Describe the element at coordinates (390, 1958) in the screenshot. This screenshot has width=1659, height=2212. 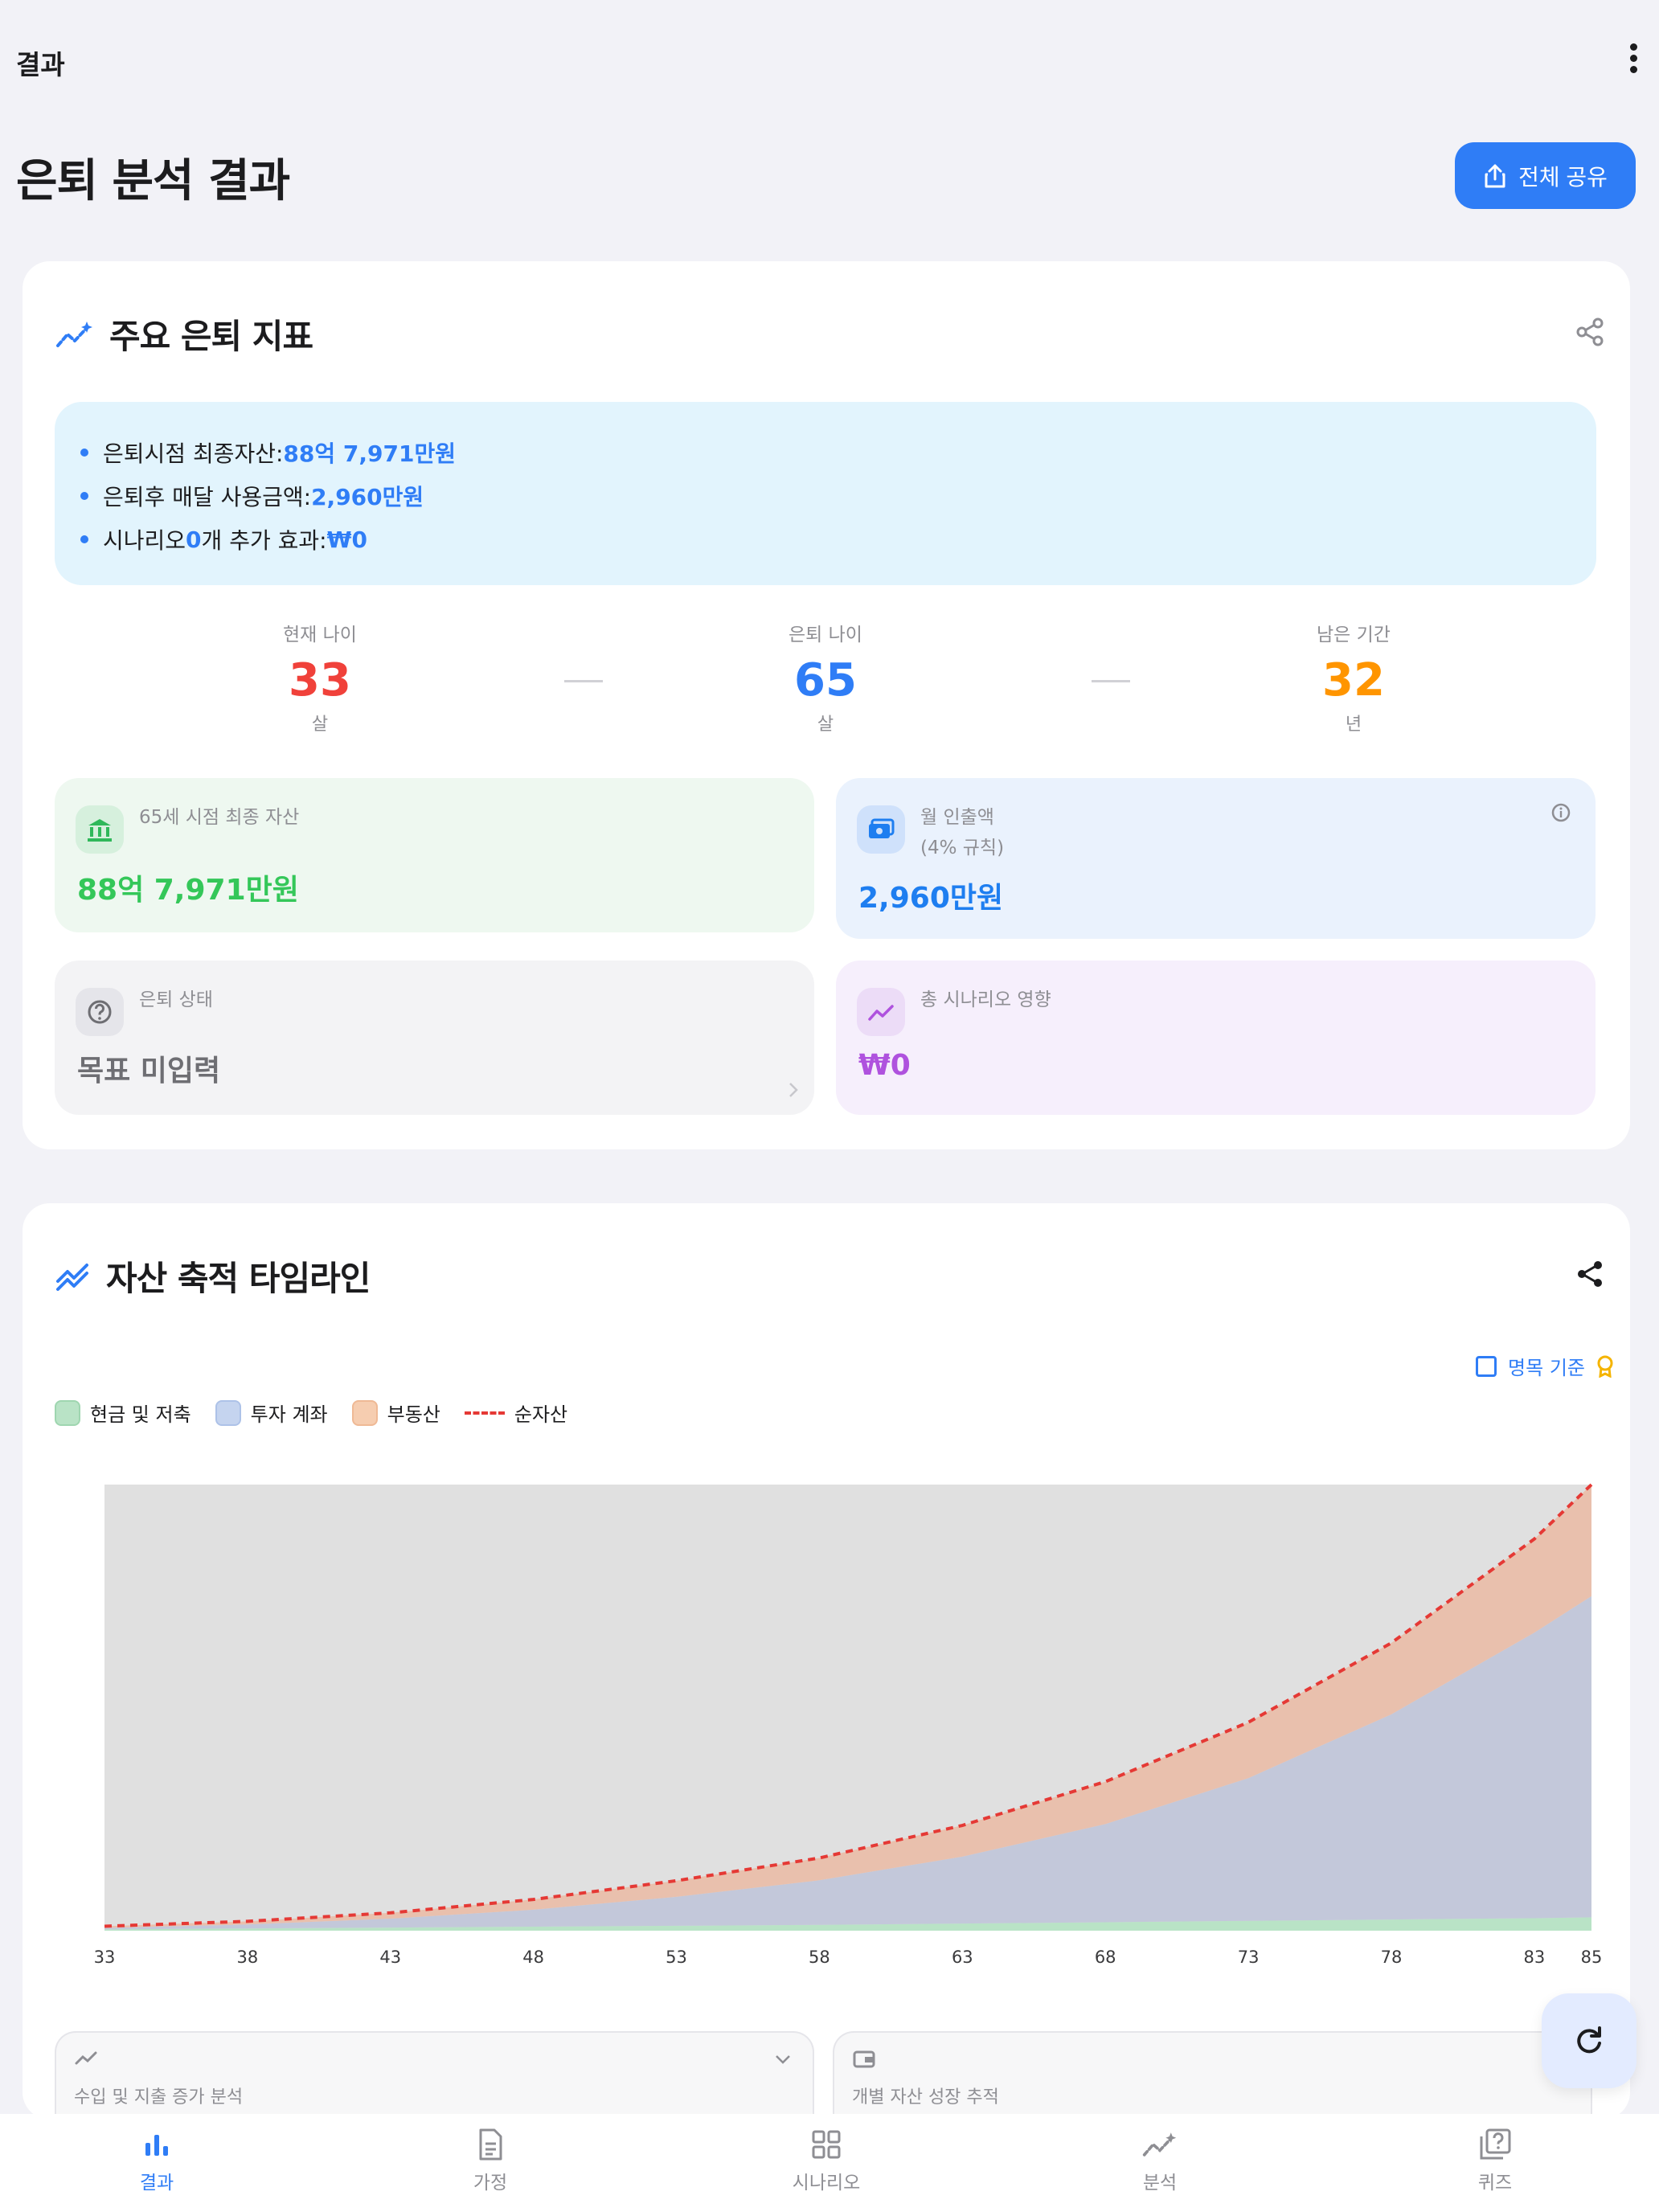
I see `x-tick-label: 43` at that location.